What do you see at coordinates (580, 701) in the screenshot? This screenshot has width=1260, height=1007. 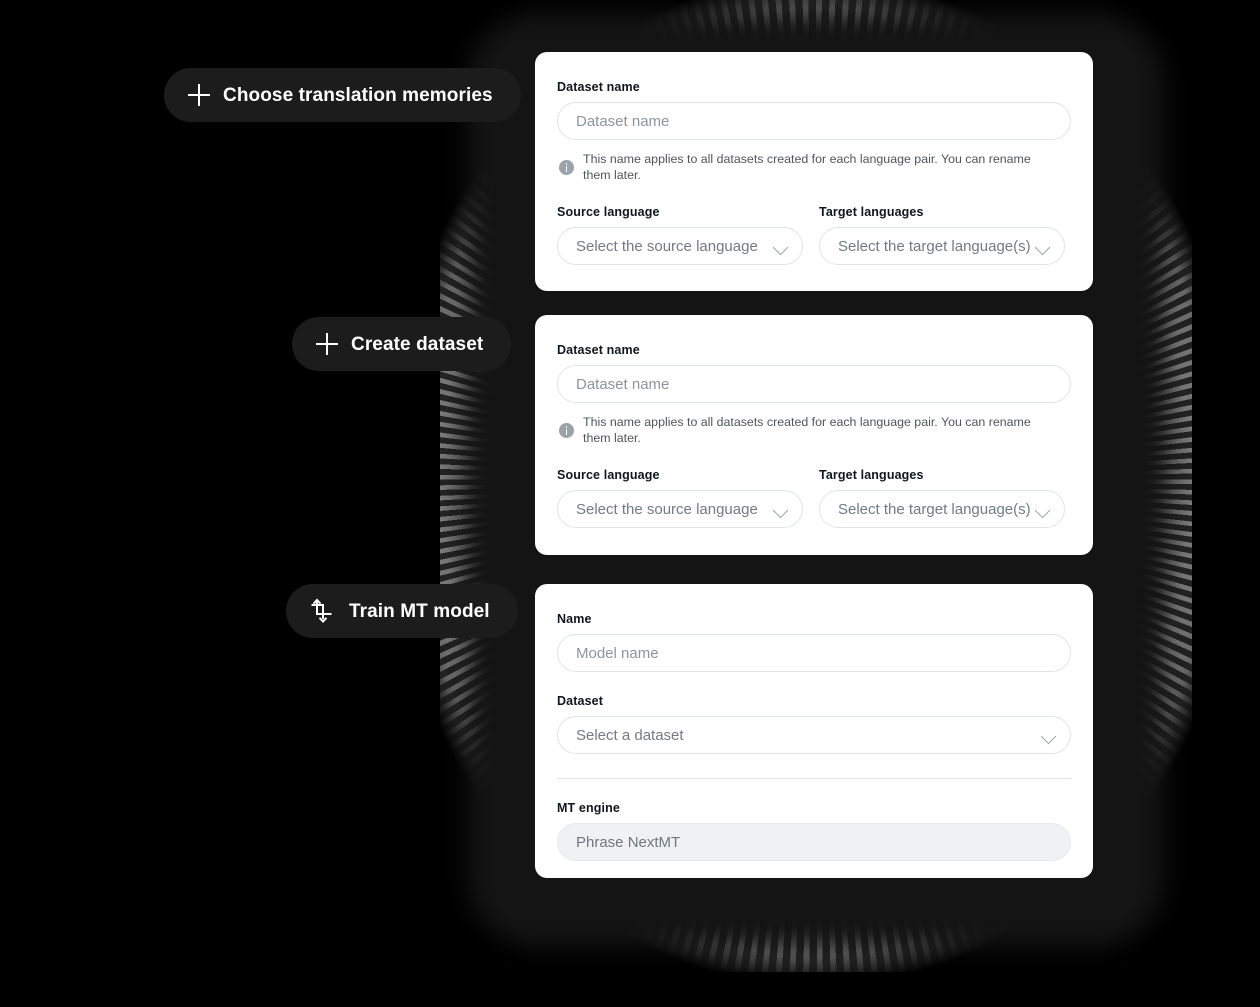 I see `dataset-select-label: Dataset` at bounding box center [580, 701].